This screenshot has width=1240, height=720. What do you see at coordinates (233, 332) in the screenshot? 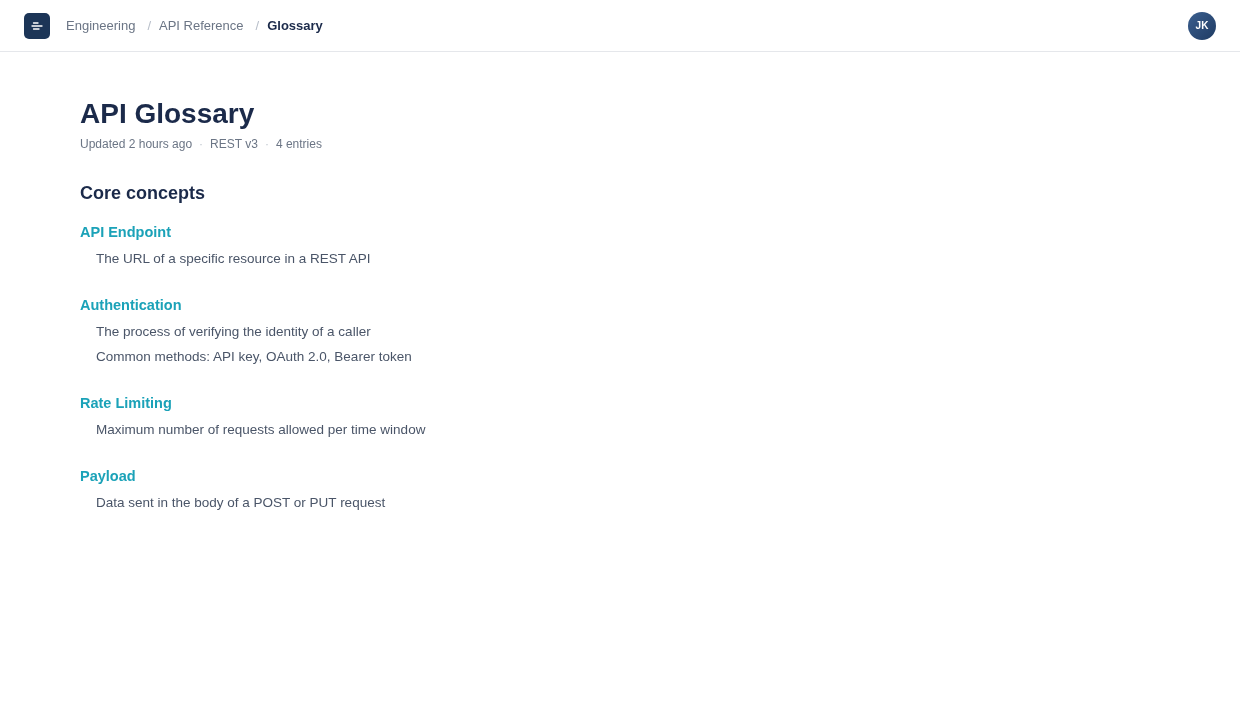
I see `term-definition: The process of verifying the identity of a caller` at bounding box center [233, 332].